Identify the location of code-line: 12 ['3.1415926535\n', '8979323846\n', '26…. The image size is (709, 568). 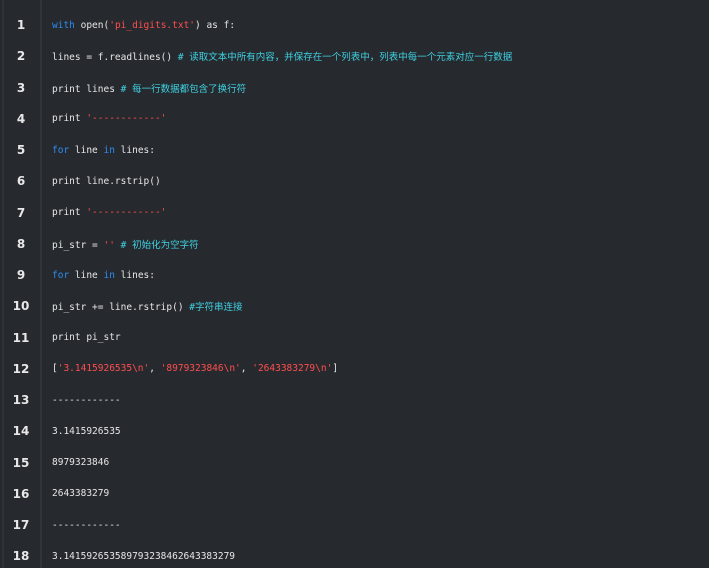
(354, 368).